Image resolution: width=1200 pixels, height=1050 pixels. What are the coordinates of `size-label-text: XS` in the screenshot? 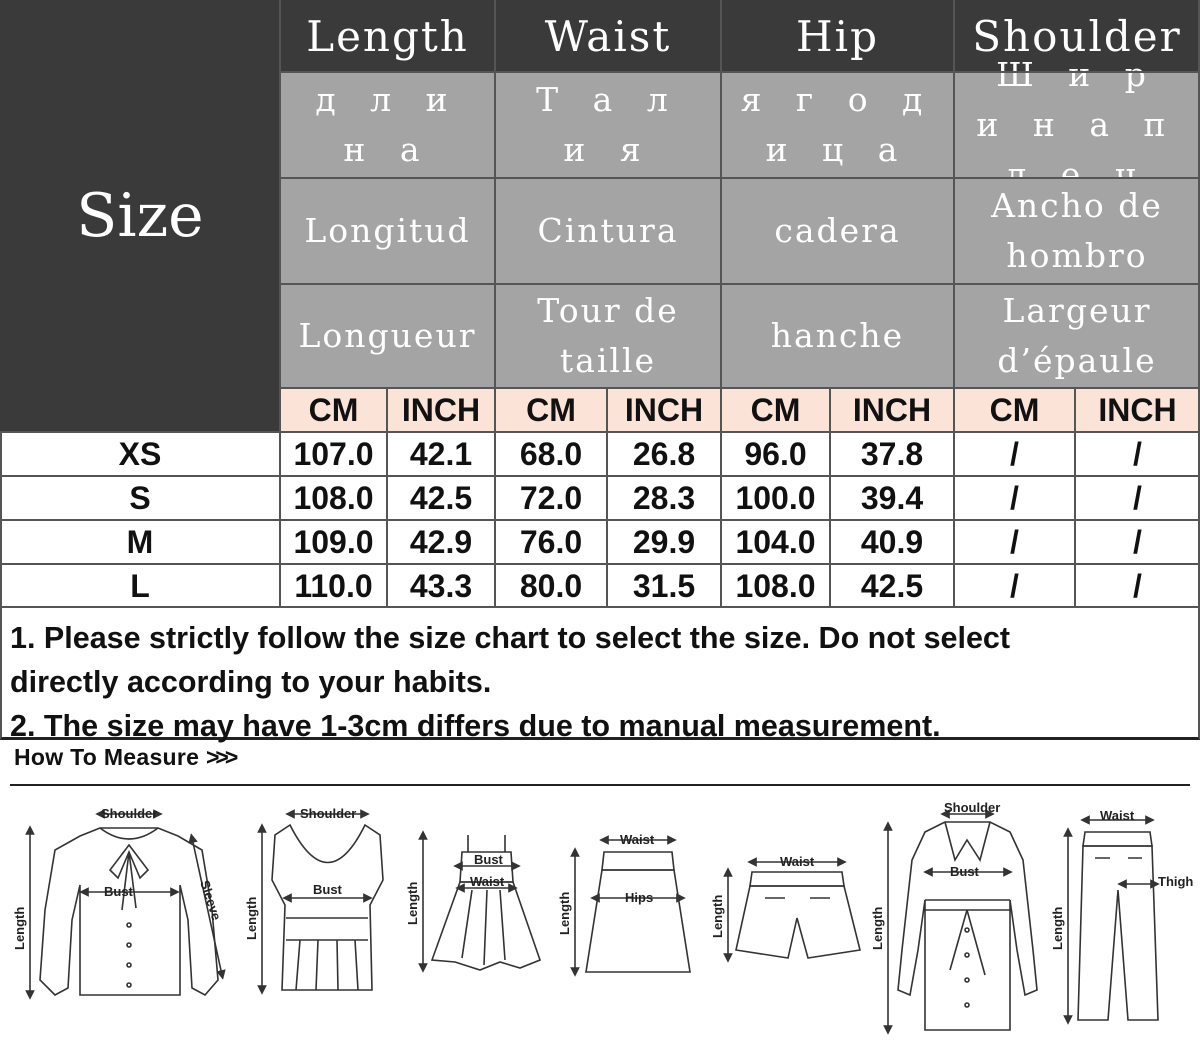 It's located at (140, 453).